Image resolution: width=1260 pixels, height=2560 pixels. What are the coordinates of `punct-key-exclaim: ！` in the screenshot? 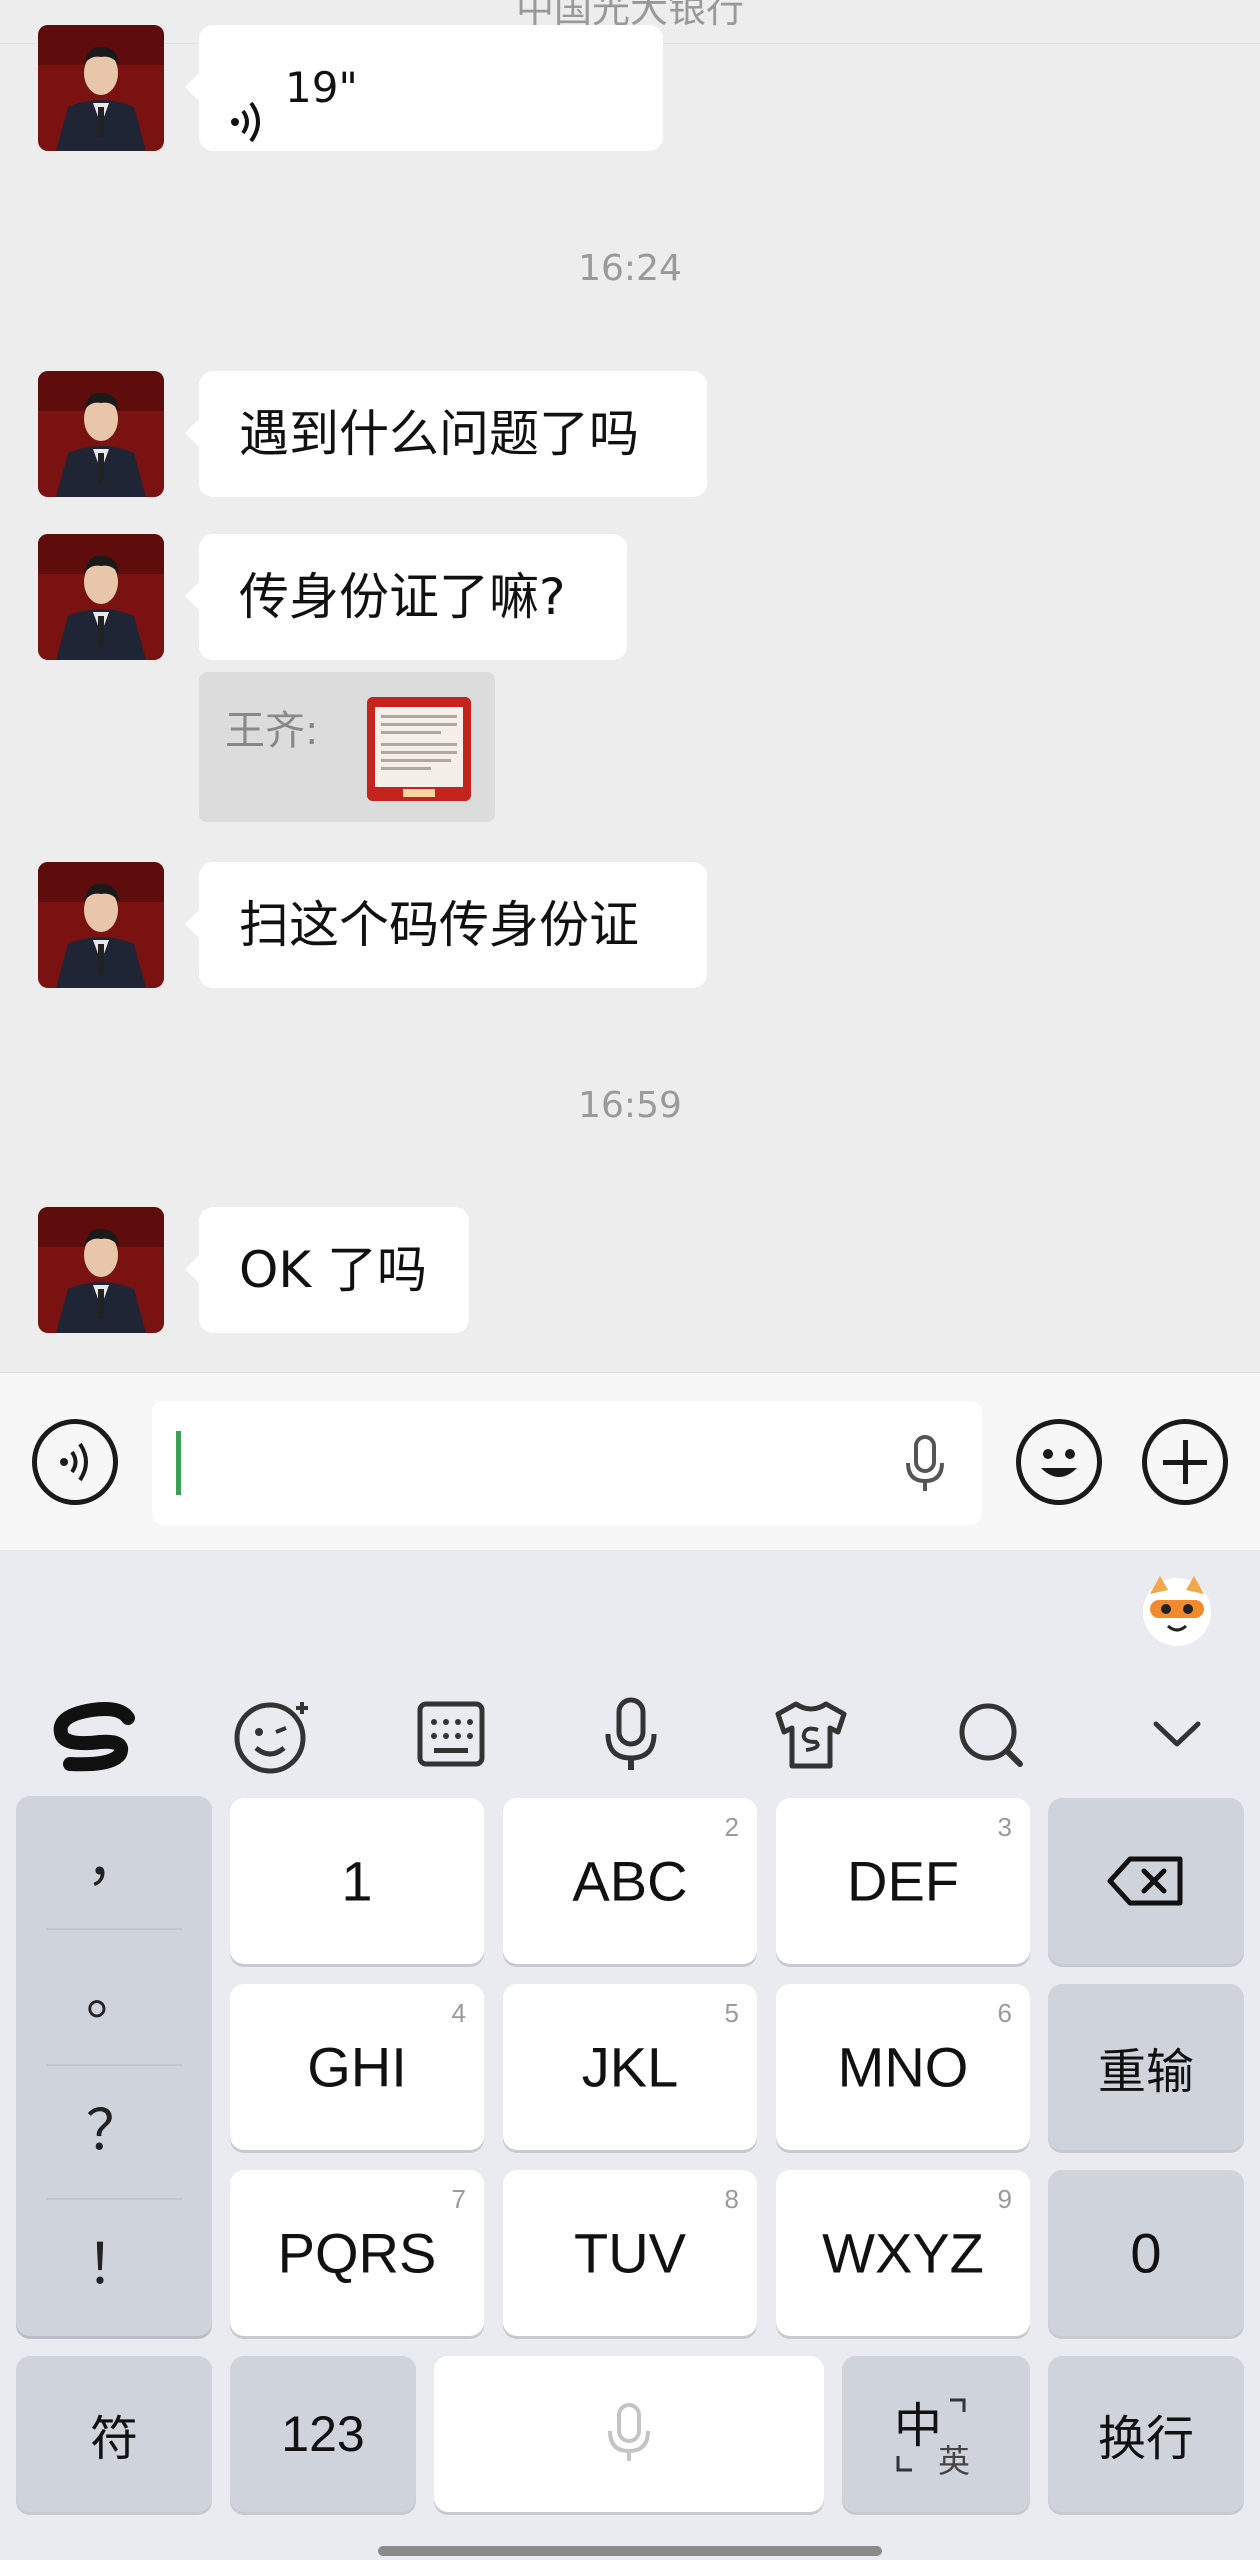 It's located at (114, 2266).